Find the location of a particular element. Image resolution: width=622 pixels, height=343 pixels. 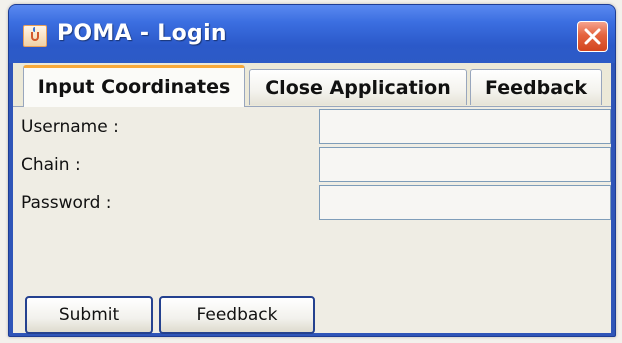

username-field is located at coordinates (465, 126).